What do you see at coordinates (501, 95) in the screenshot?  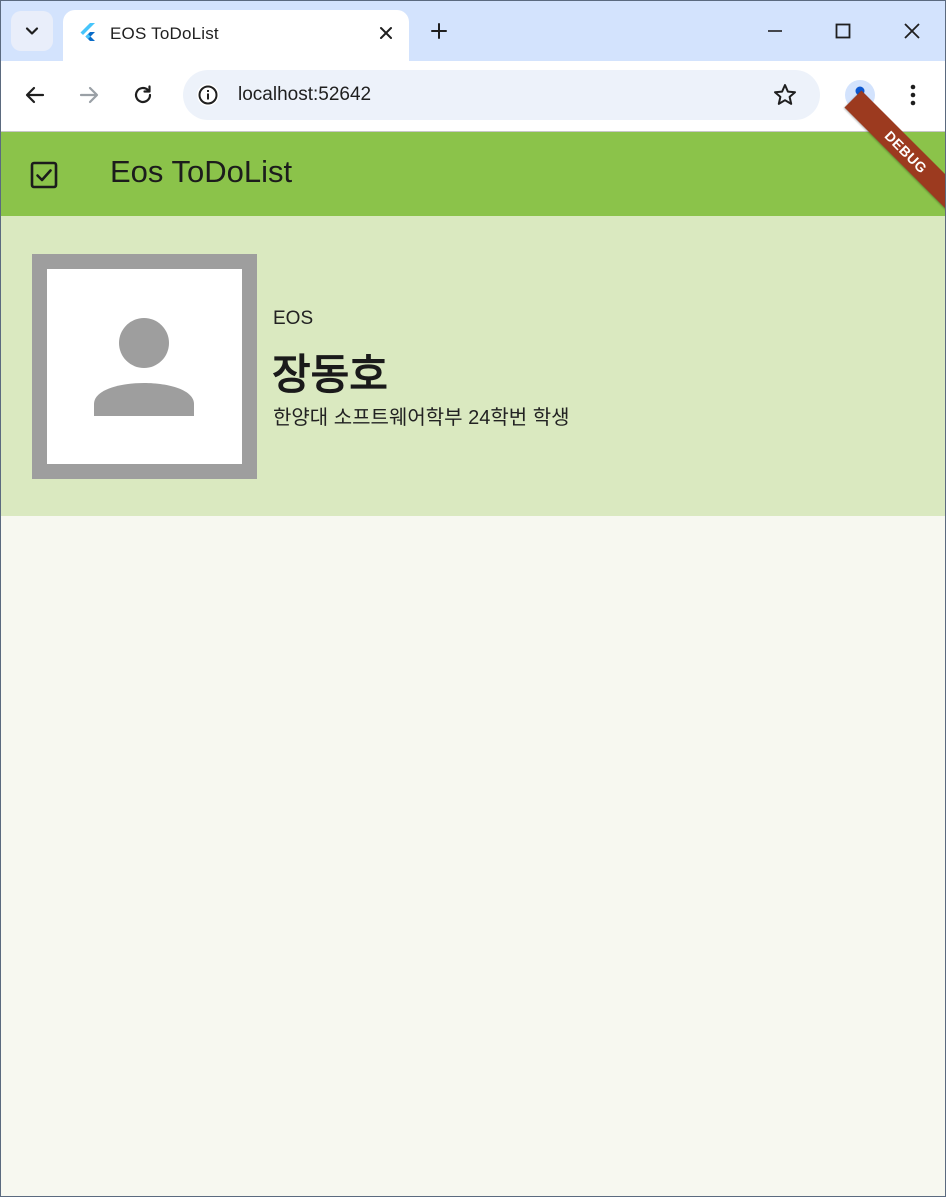 I see `address-bar: localhost:52642` at bounding box center [501, 95].